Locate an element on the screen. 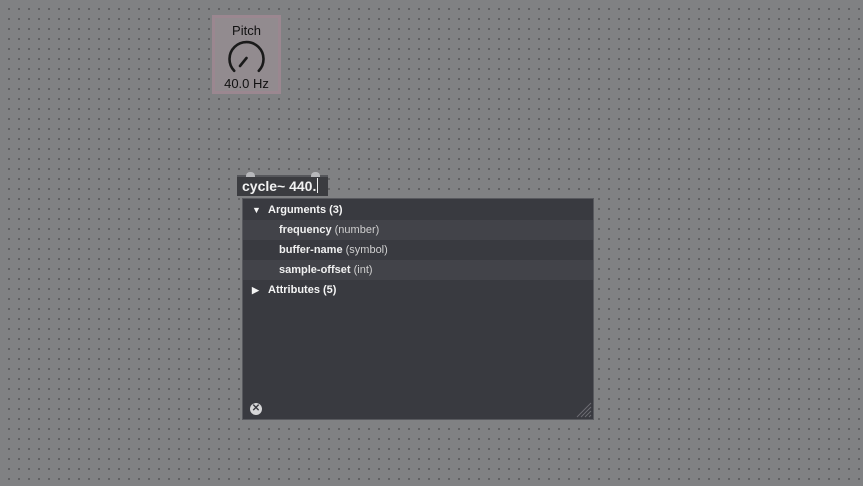  dial-value: 40.0 Hz is located at coordinates (246, 83).